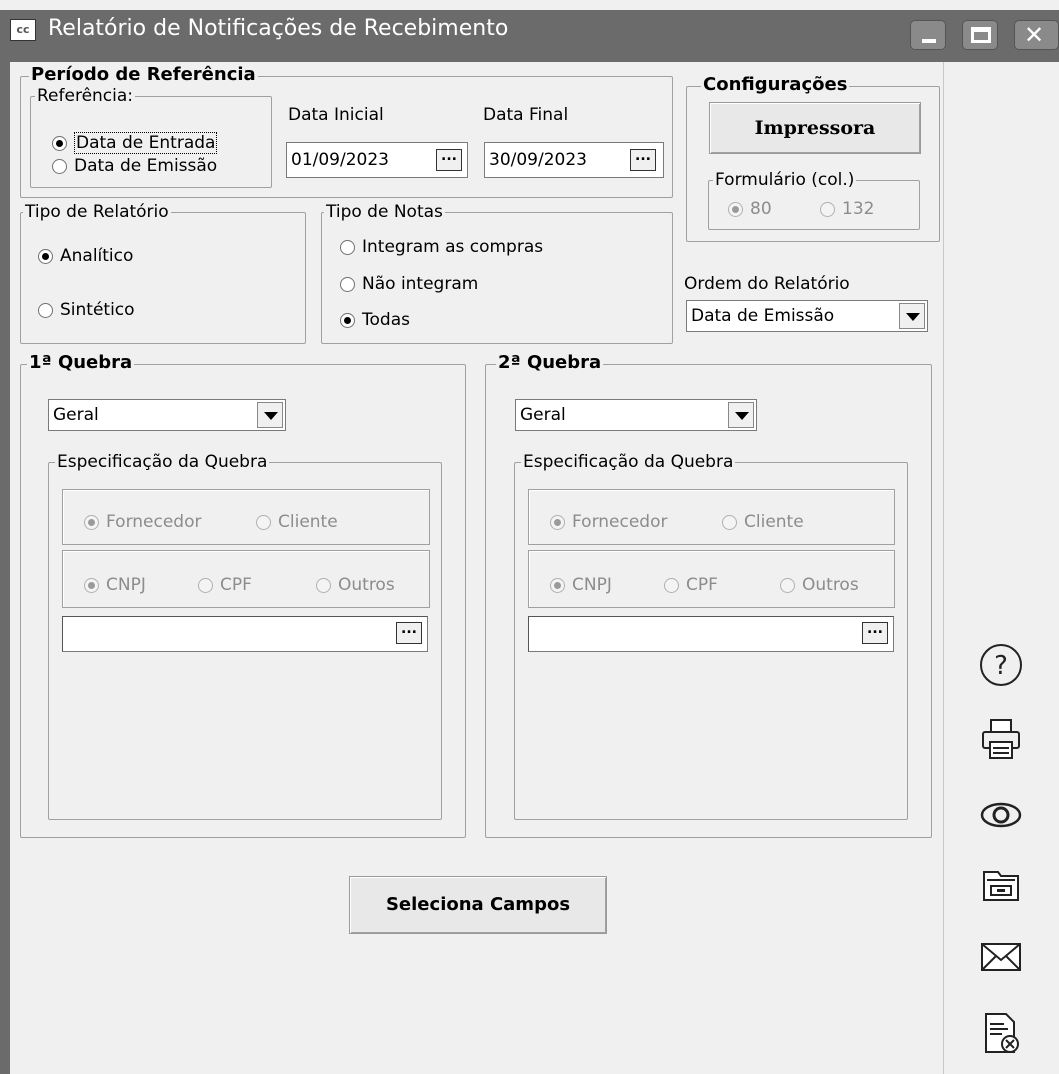 The image size is (1059, 1074). I want to click on radio-todas: Todas, so click(375, 320).